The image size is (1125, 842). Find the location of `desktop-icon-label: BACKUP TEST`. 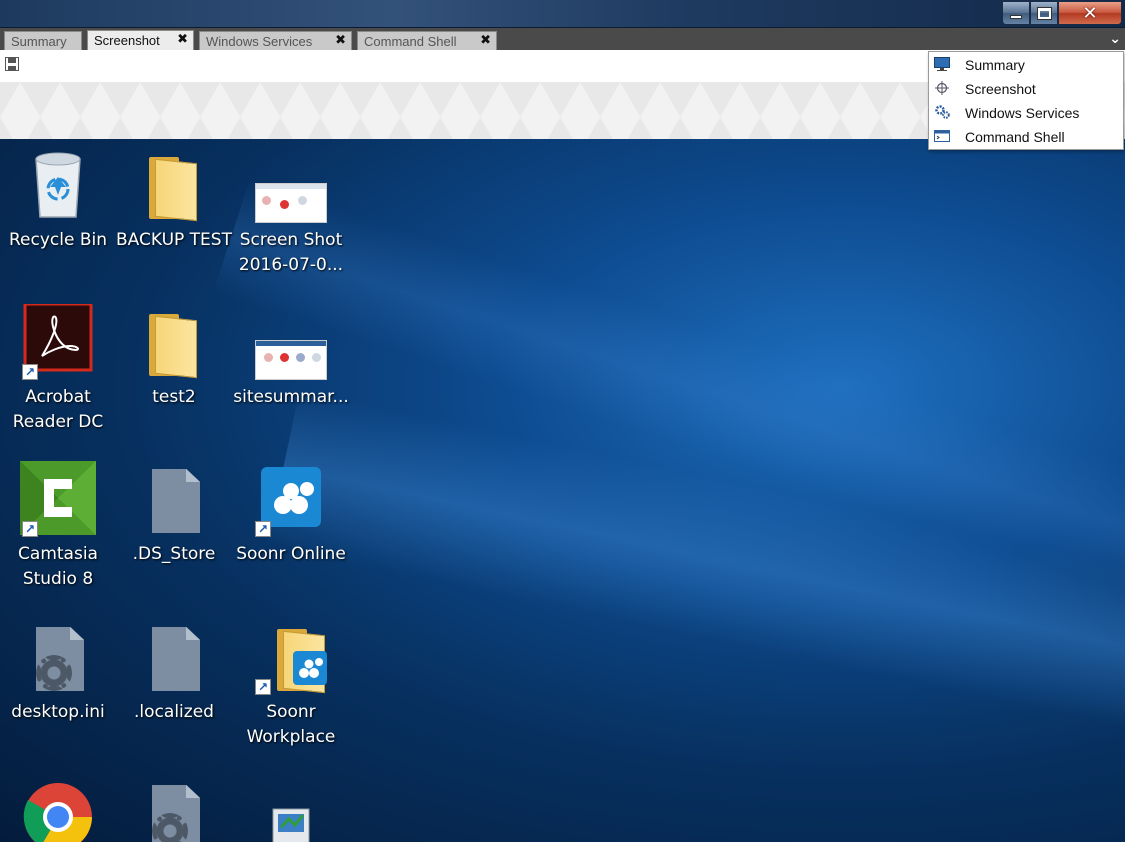

desktop-icon-label: BACKUP TEST is located at coordinates (174, 240).